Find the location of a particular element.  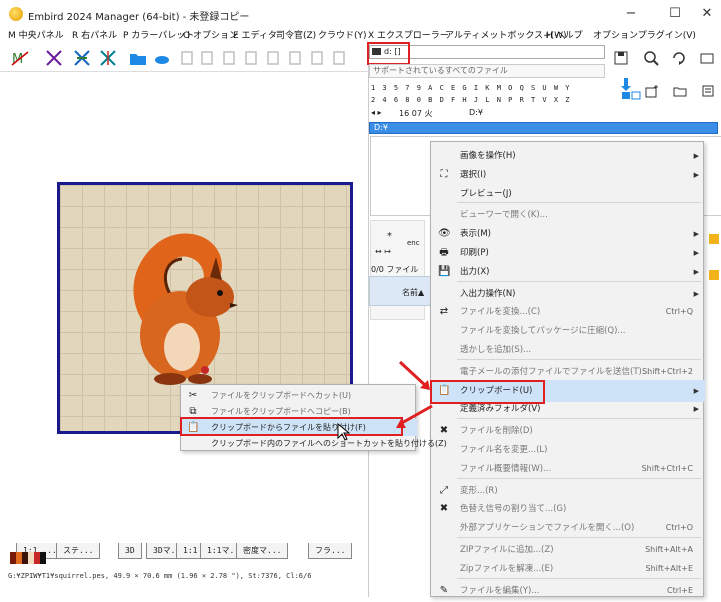

menu-item: オプションプラグイン(V) is located at coordinates (644, 36).